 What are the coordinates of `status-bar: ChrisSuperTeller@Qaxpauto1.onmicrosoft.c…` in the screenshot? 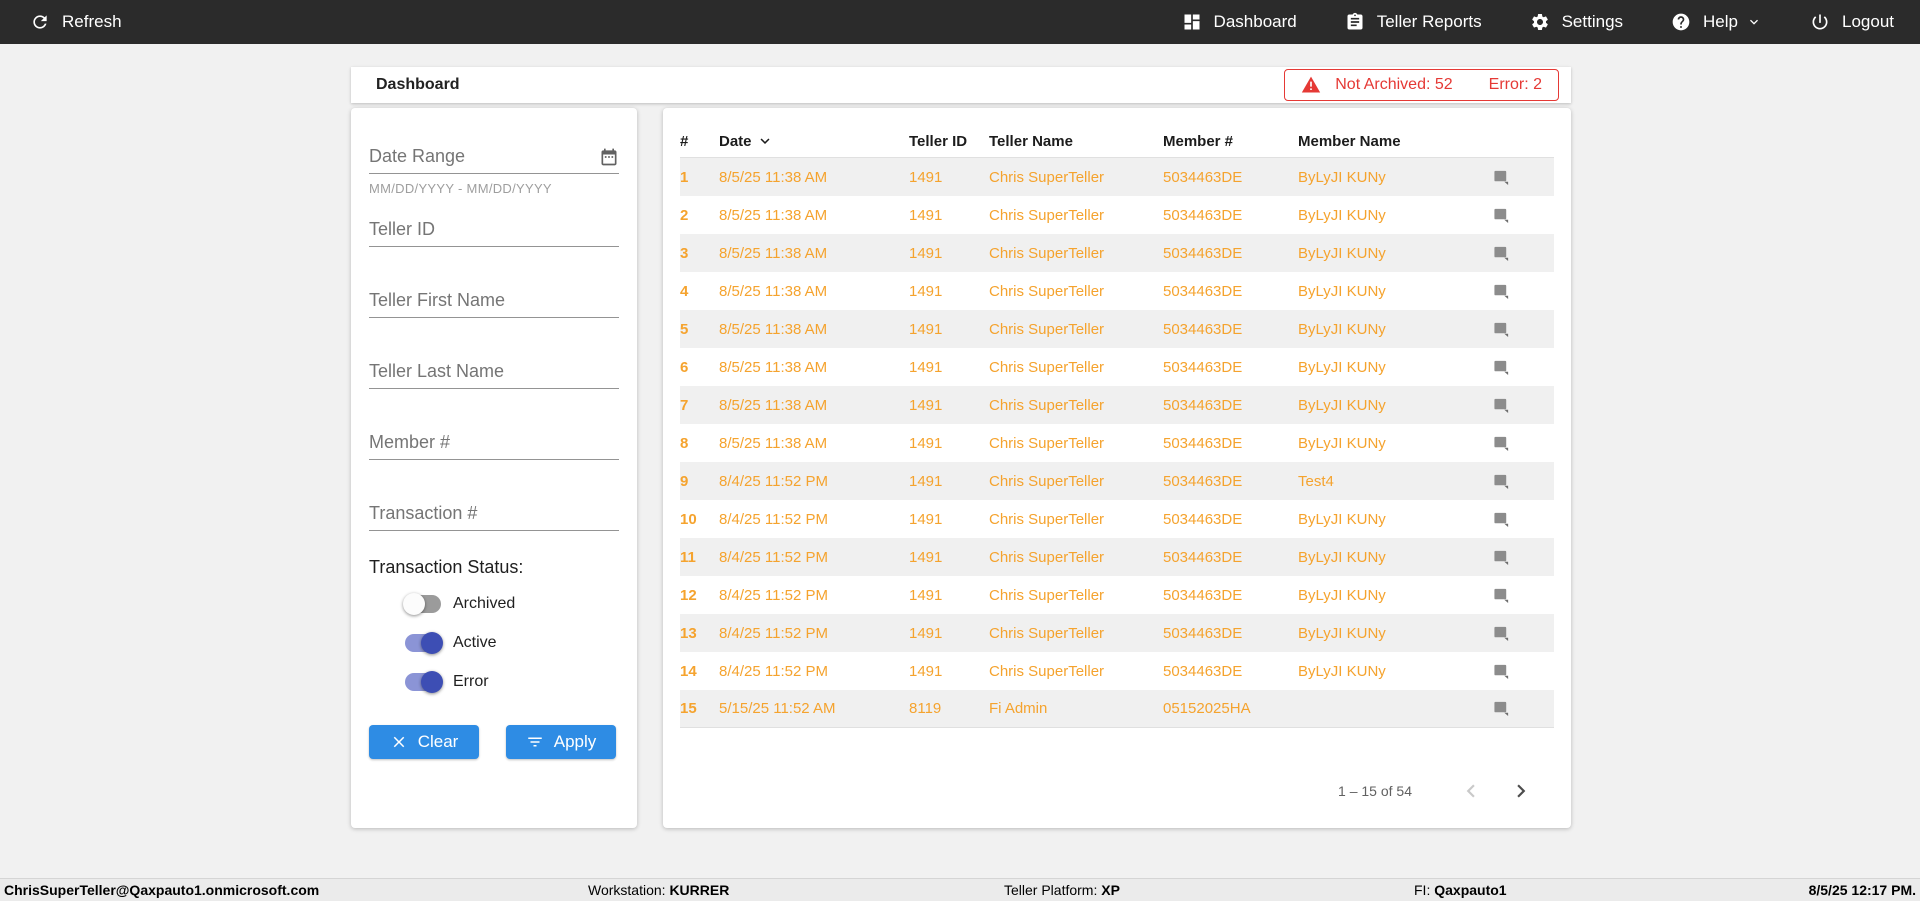 It's located at (960, 889).